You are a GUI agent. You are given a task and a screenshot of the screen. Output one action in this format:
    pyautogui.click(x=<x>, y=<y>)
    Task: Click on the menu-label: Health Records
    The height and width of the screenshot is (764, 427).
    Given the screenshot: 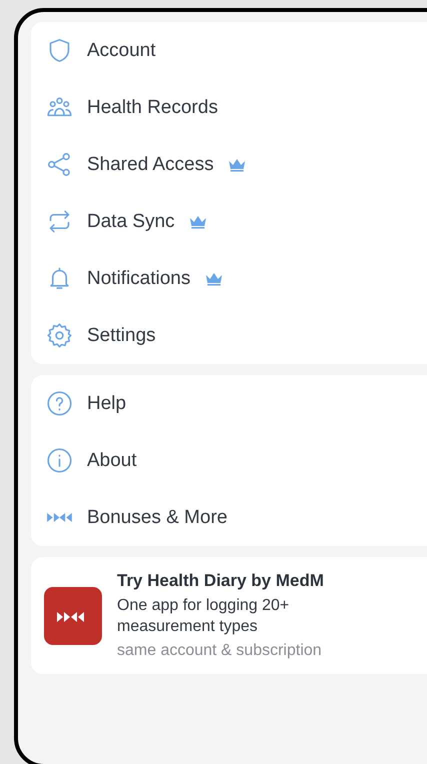 What is the action you would take?
    pyautogui.click(x=152, y=107)
    